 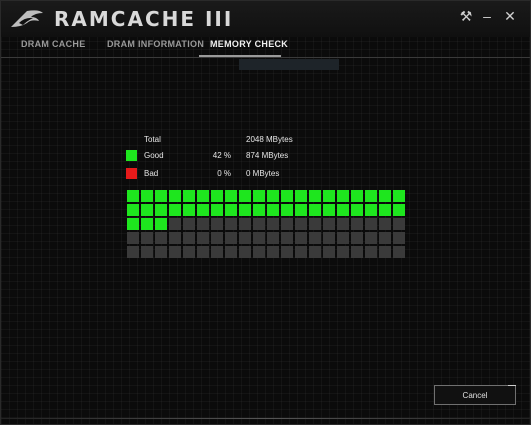 I want to click on cancel-button: Cancel, so click(x=475, y=395).